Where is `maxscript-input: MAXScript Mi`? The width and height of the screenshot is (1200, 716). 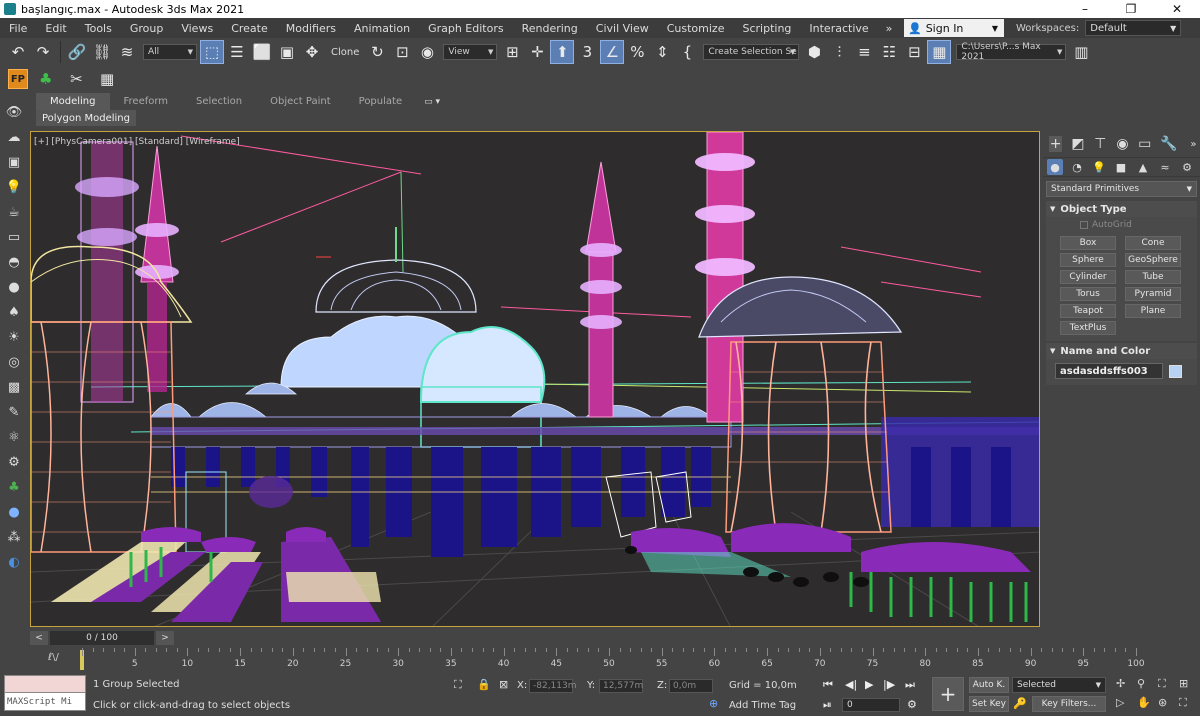 maxscript-input: MAXScript Mi is located at coordinates (45, 702).